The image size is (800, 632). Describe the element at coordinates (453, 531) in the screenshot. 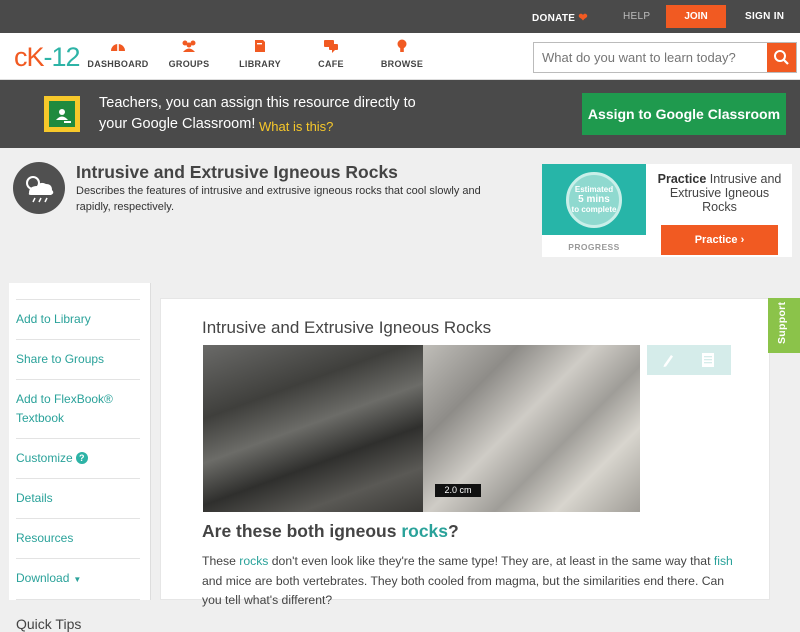

I see `question-suffix: ?` at that location.